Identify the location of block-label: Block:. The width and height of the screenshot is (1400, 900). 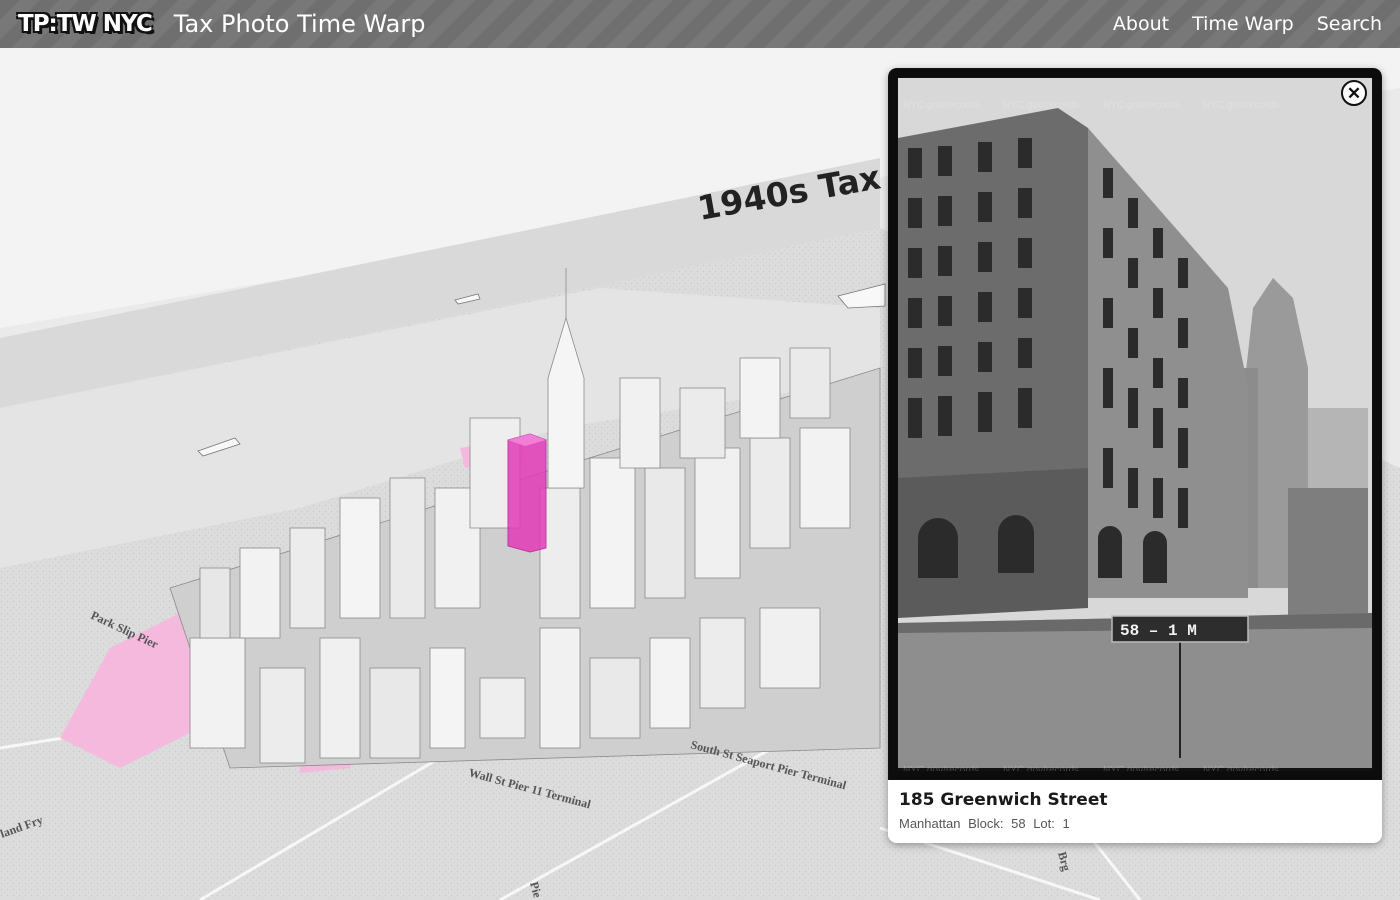
(986, 823).